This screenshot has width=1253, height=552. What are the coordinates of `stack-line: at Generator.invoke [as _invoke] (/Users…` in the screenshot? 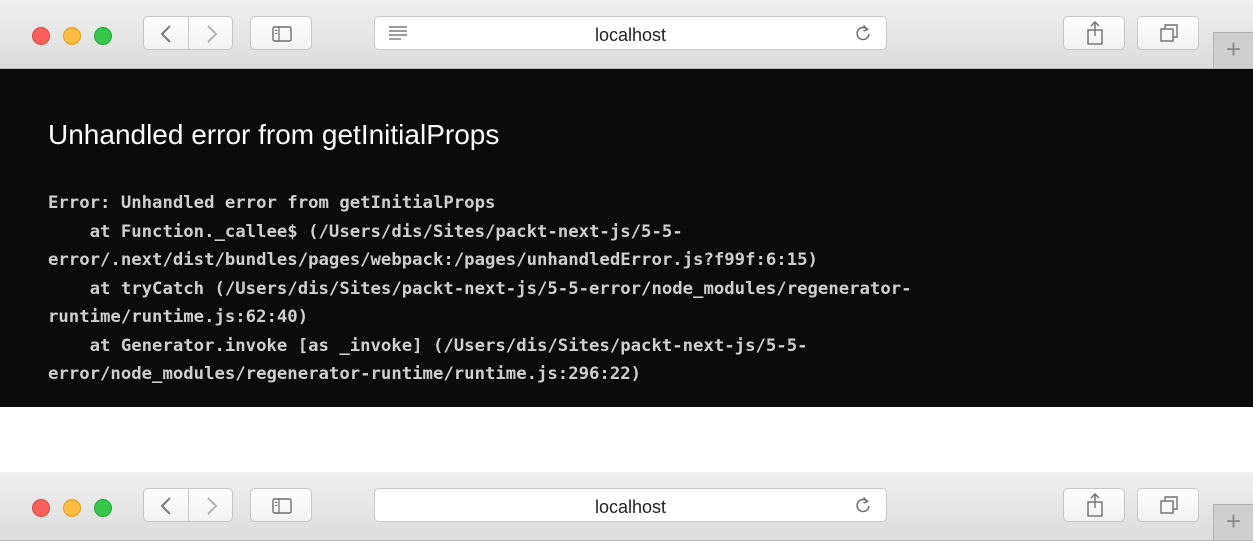 It's located at (428, 345).